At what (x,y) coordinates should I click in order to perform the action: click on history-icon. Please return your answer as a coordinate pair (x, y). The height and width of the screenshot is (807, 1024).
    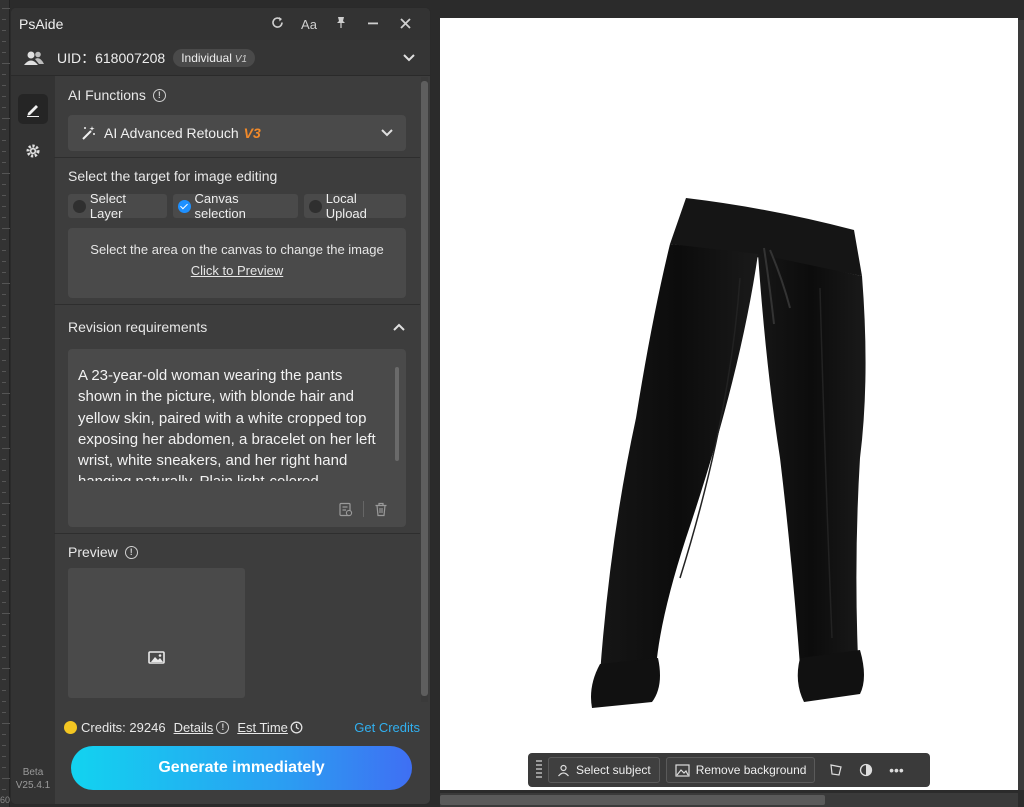
    Looking at the image, I should click on (345, 509).